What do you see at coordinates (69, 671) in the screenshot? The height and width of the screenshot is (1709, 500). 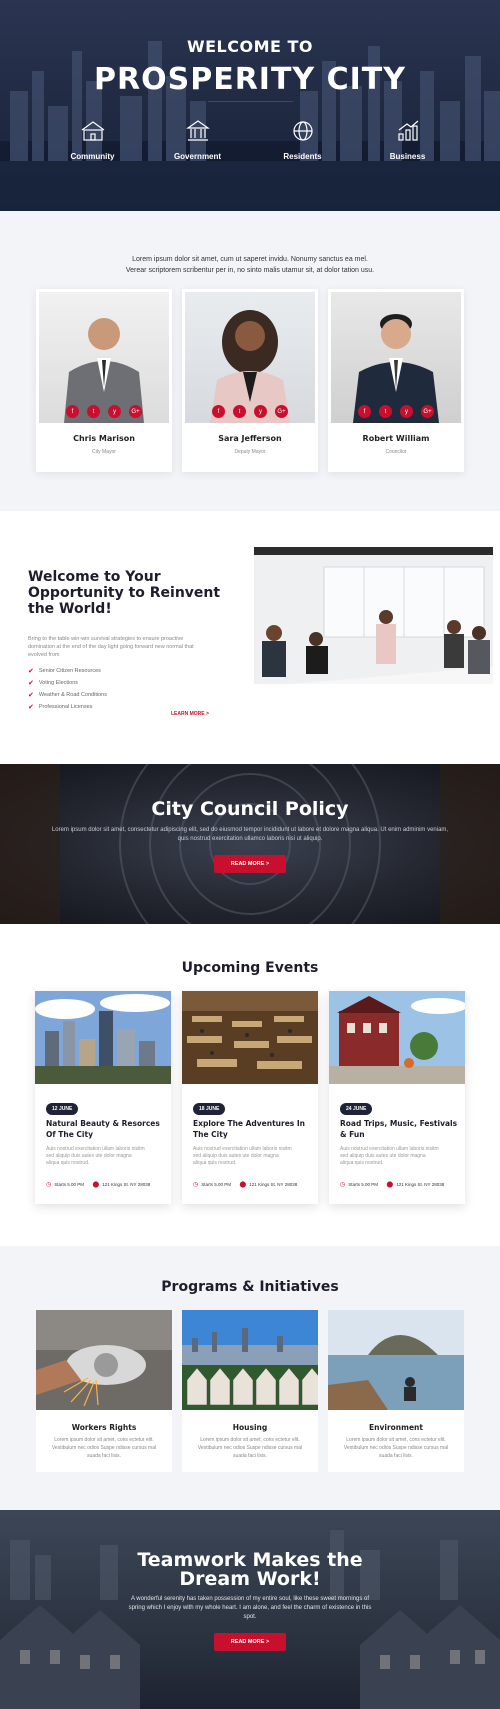 I see `list-item-label: Senior Citizen Resources` at bounding box center [69, 671].